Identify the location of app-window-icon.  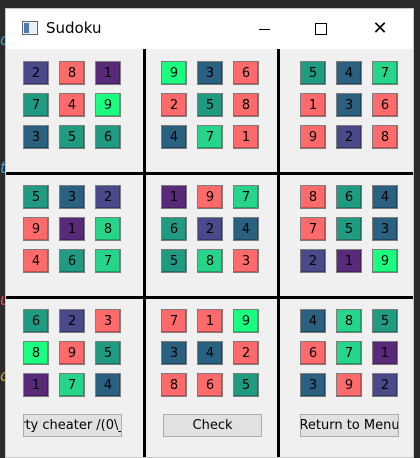
(30, 28).